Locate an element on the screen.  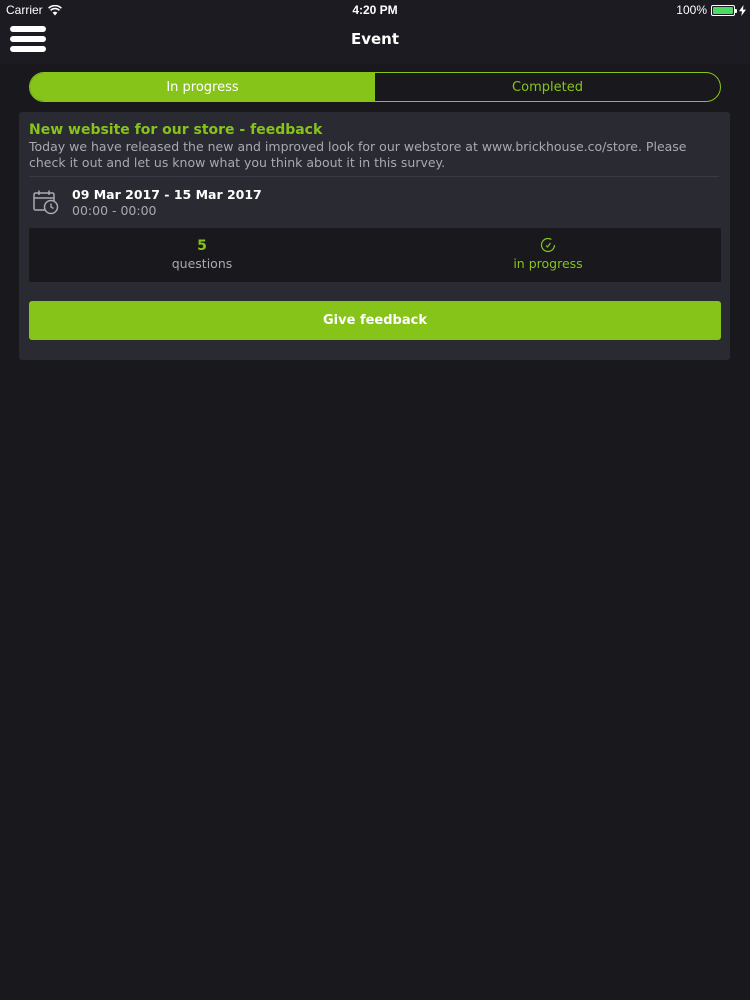
progress-status-label: in progress is located at coordinates (548, 263).